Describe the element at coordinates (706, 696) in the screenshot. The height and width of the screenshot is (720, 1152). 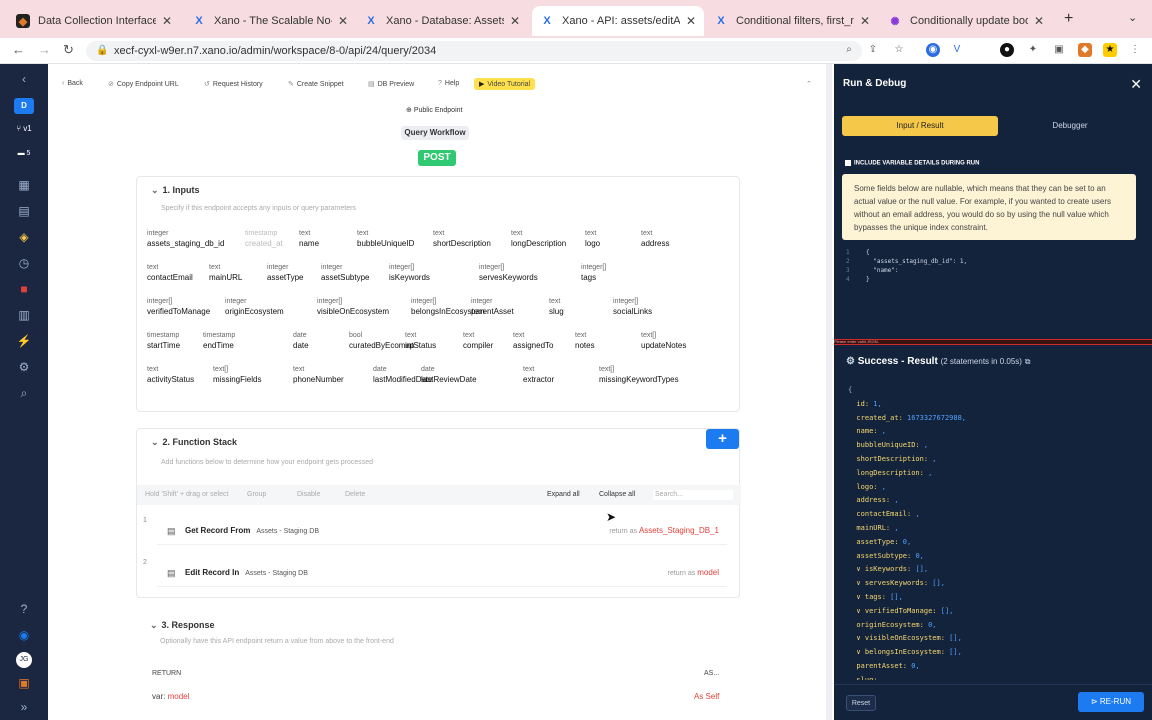
I see `return-as-value: As Self` at that location.